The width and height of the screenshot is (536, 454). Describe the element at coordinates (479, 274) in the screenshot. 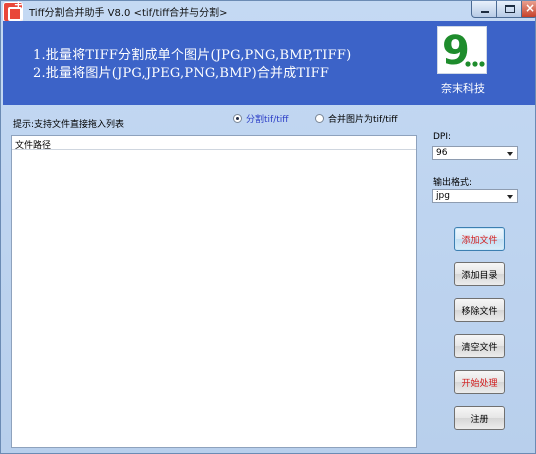

I see `add-folder-button: 添加目录` at that location.